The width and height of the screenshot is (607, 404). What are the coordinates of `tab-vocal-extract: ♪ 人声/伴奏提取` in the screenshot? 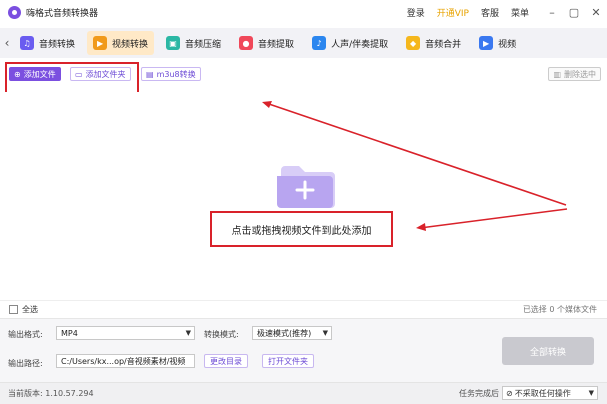 It's located at (350, 43).